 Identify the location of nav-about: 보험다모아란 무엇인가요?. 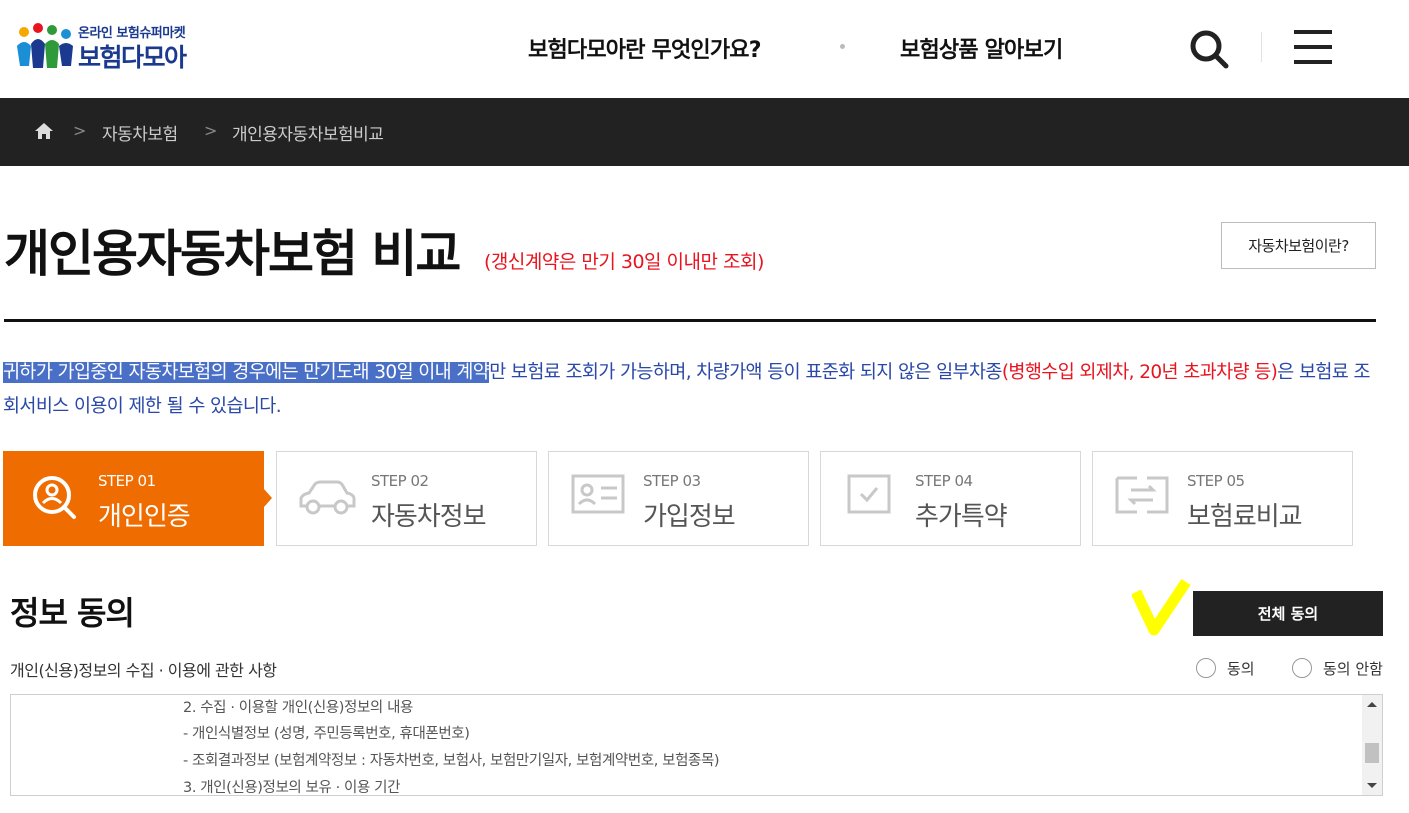
(644, 48).